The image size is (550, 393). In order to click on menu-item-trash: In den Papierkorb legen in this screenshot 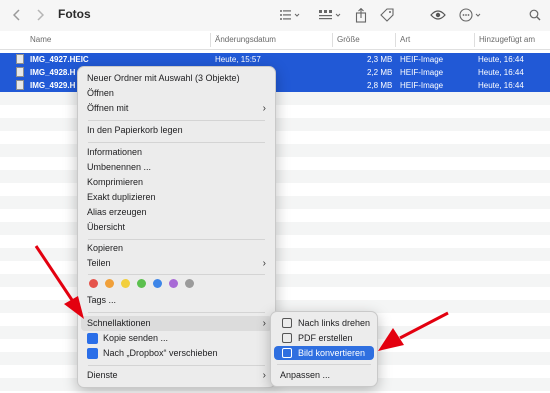, I will do `click(176, 130)`.